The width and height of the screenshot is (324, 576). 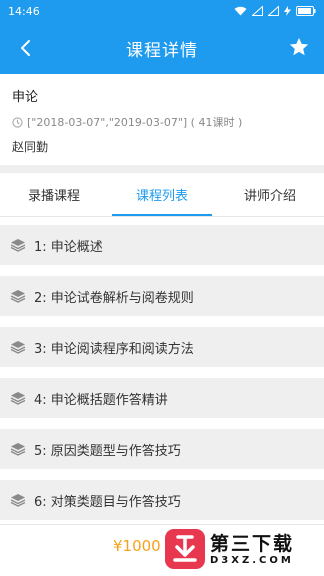 What do you see at coordinates (299, 47) in the screenshot?
I see `favorite-star-icon` at bounding box center [299, 47].